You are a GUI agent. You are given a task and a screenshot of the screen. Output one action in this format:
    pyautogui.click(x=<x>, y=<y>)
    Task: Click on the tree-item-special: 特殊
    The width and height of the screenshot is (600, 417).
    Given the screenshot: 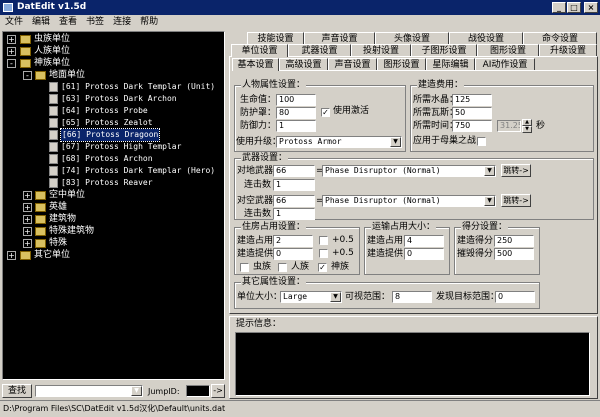 What is the action you would take?
    pyautogui.click(x=58, y=243)
    